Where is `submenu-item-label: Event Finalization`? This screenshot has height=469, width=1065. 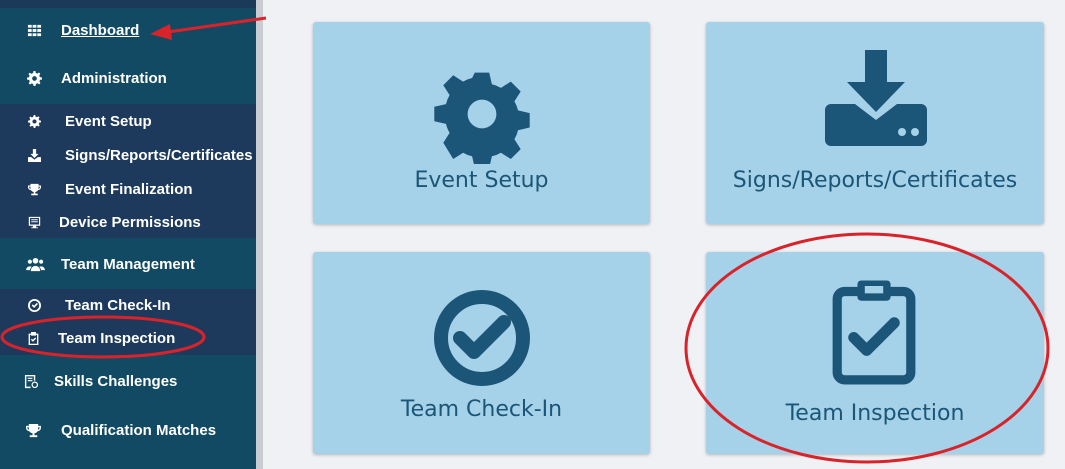
submenu-item-label: Event Finalization is located at coordinates (129, 189).